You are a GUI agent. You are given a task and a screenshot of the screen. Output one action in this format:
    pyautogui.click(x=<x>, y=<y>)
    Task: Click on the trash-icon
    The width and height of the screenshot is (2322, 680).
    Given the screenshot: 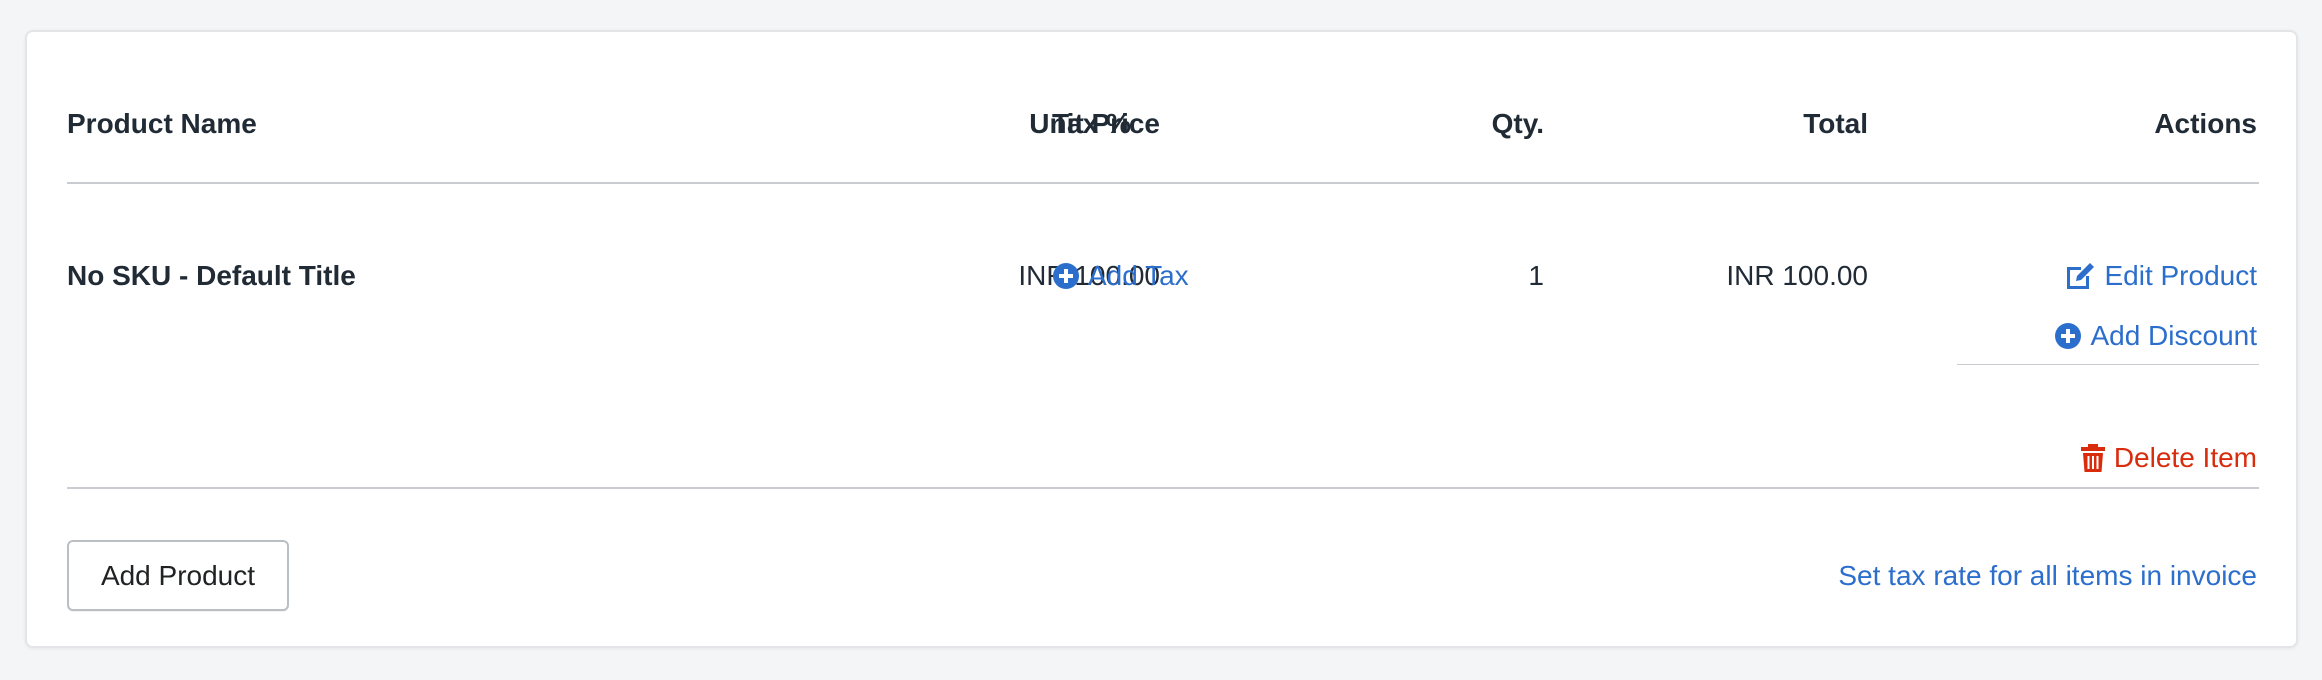 What is the action you would take?
    pyautogui.click(x=2093, y=458)
    